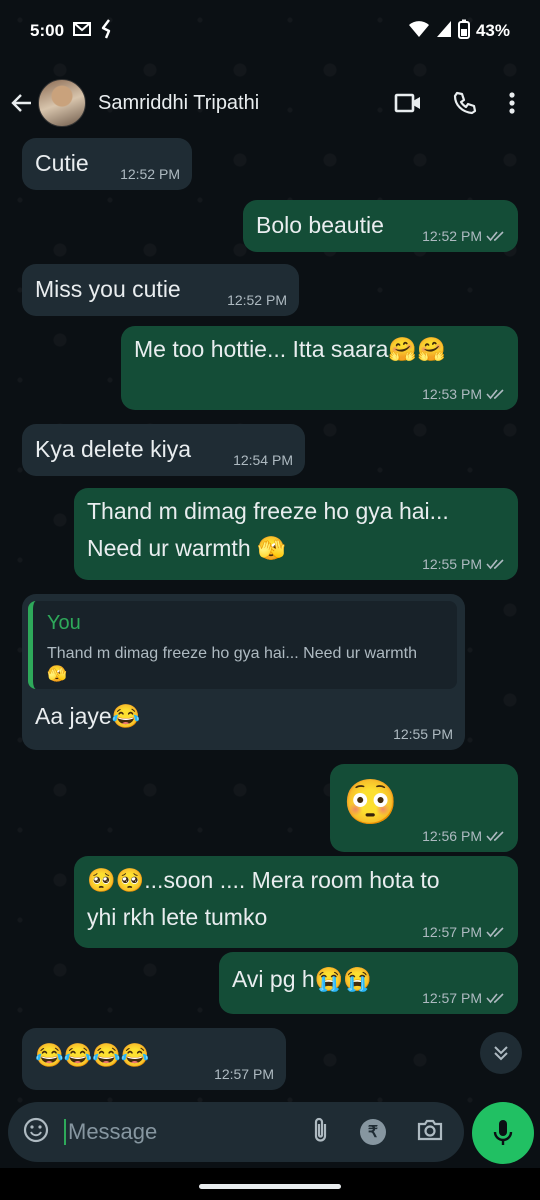 This screenshot has width=540, height=1200. I want to click on message-incoming: Cutie 12:52 PM, so click(107, 164).